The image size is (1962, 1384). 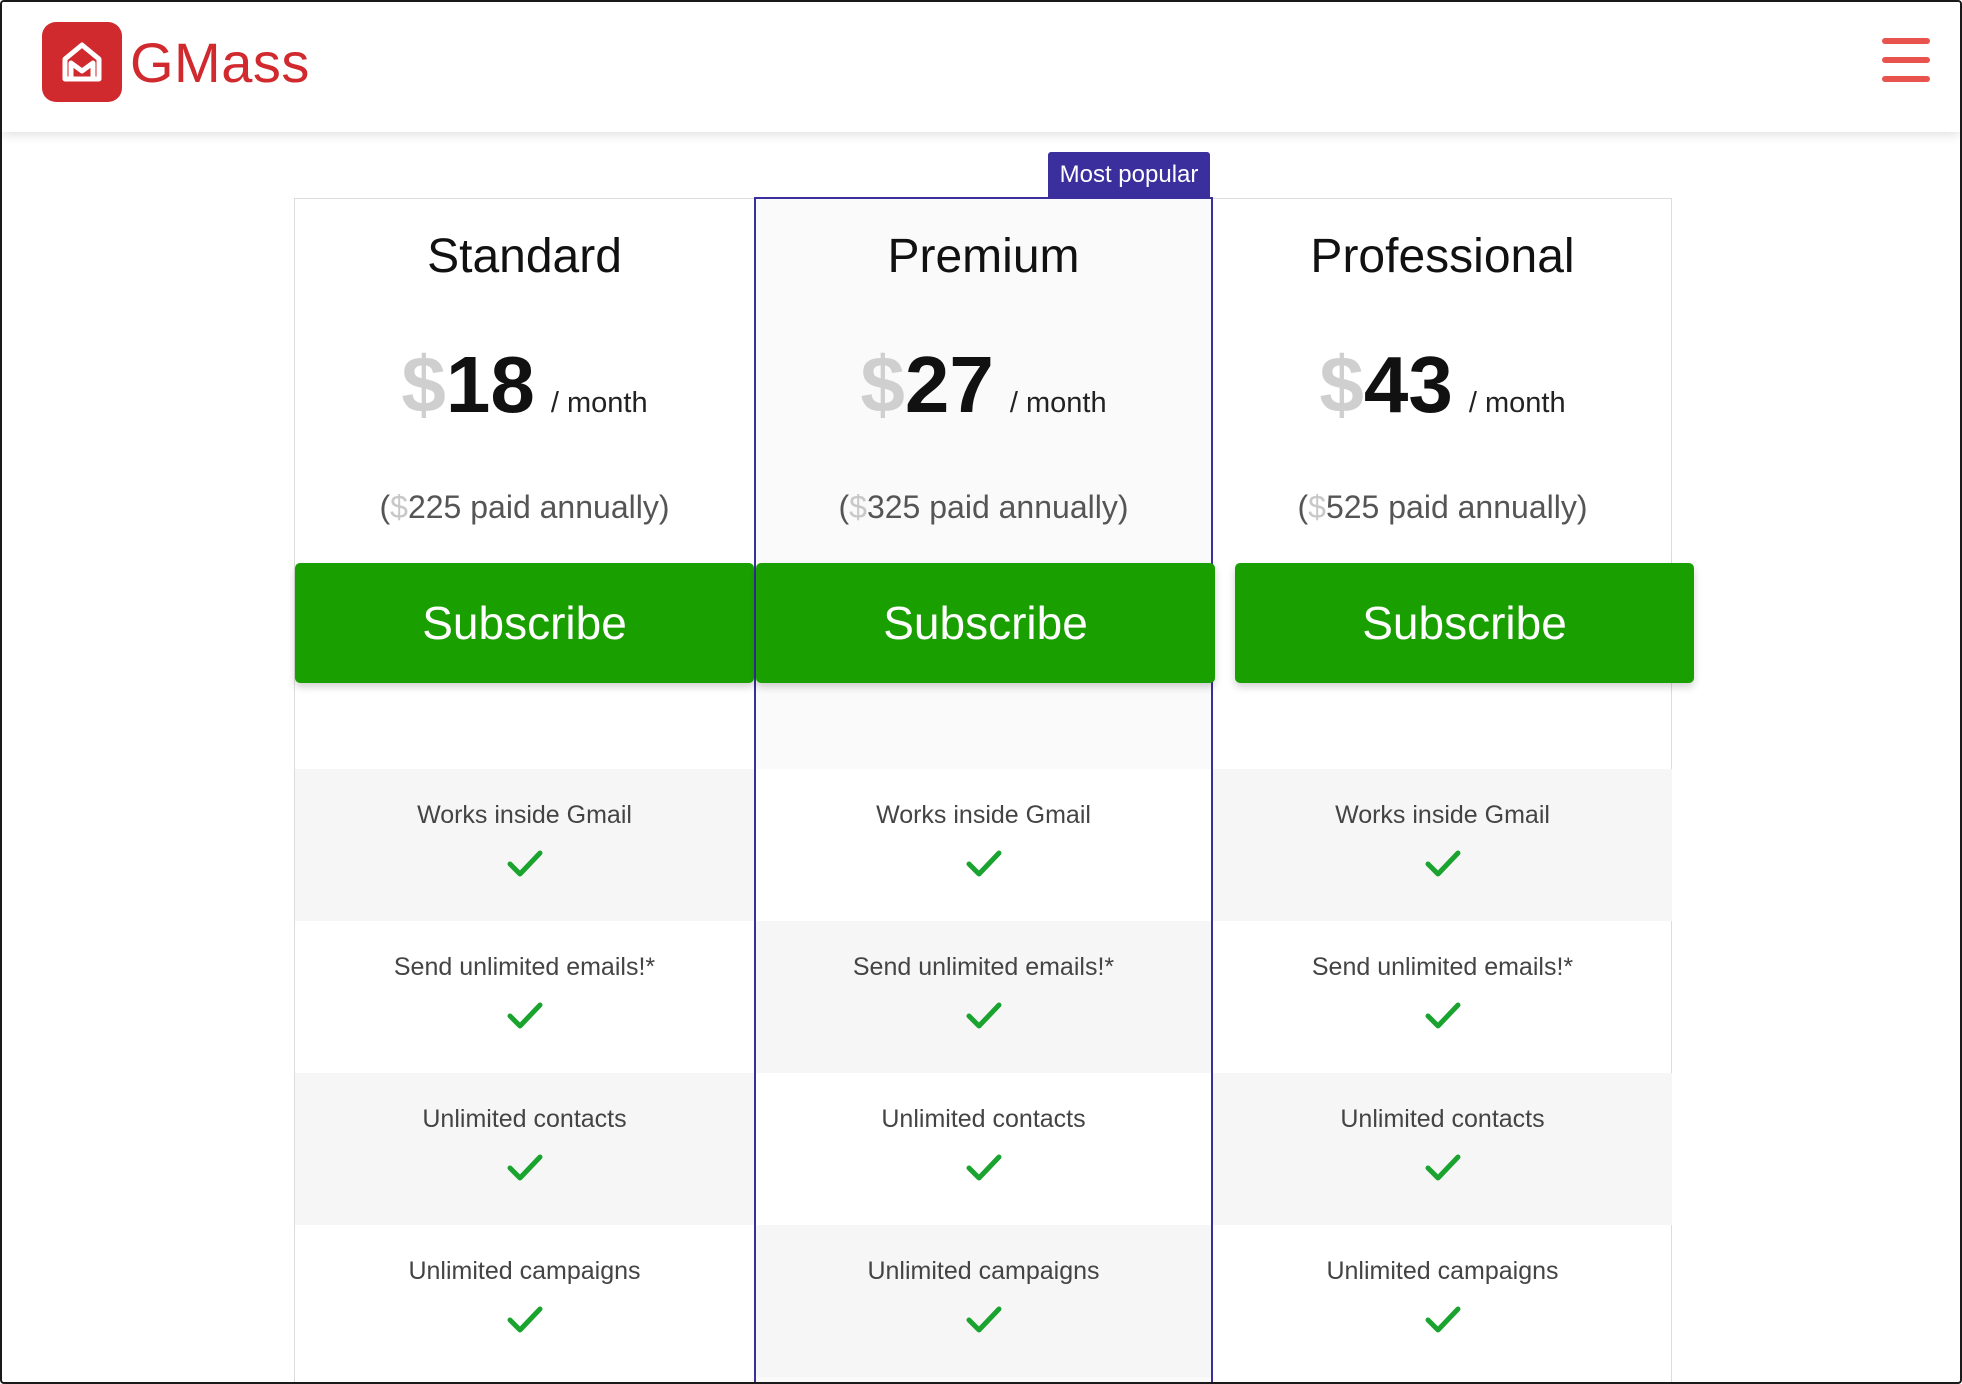 I want to click on subscribe-button-professional: Subscribe, so click(x=1464, y=623).